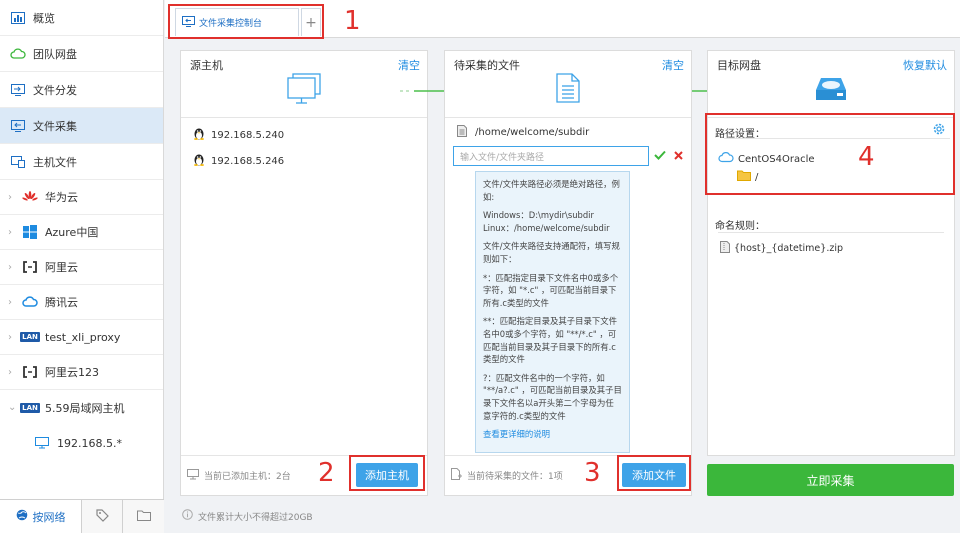 This screenshot has width=960, height=533. Describe the element at coordinates (72, 232) in the screenshot. I see `sidebar-item-label: Azure中国` at that location.